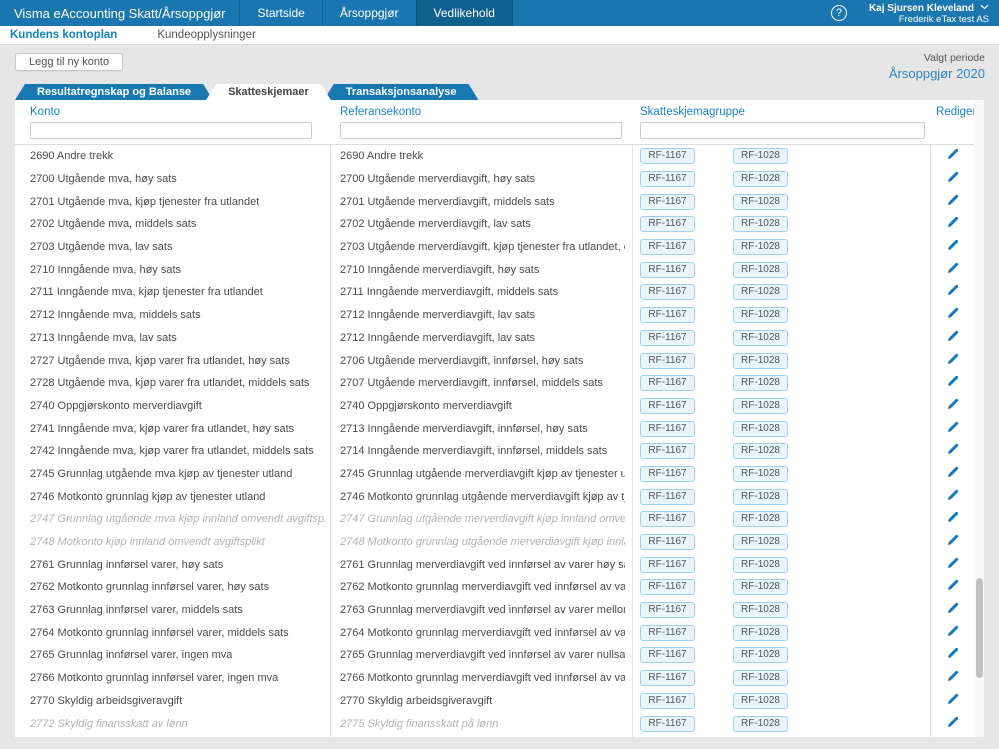 This screenshot has height=749, width=999. What do you see at coordinates (937, 73) in the screenshot?
I see `period-value: Årsoppgjør 2020` at bounding box center [937, 73].